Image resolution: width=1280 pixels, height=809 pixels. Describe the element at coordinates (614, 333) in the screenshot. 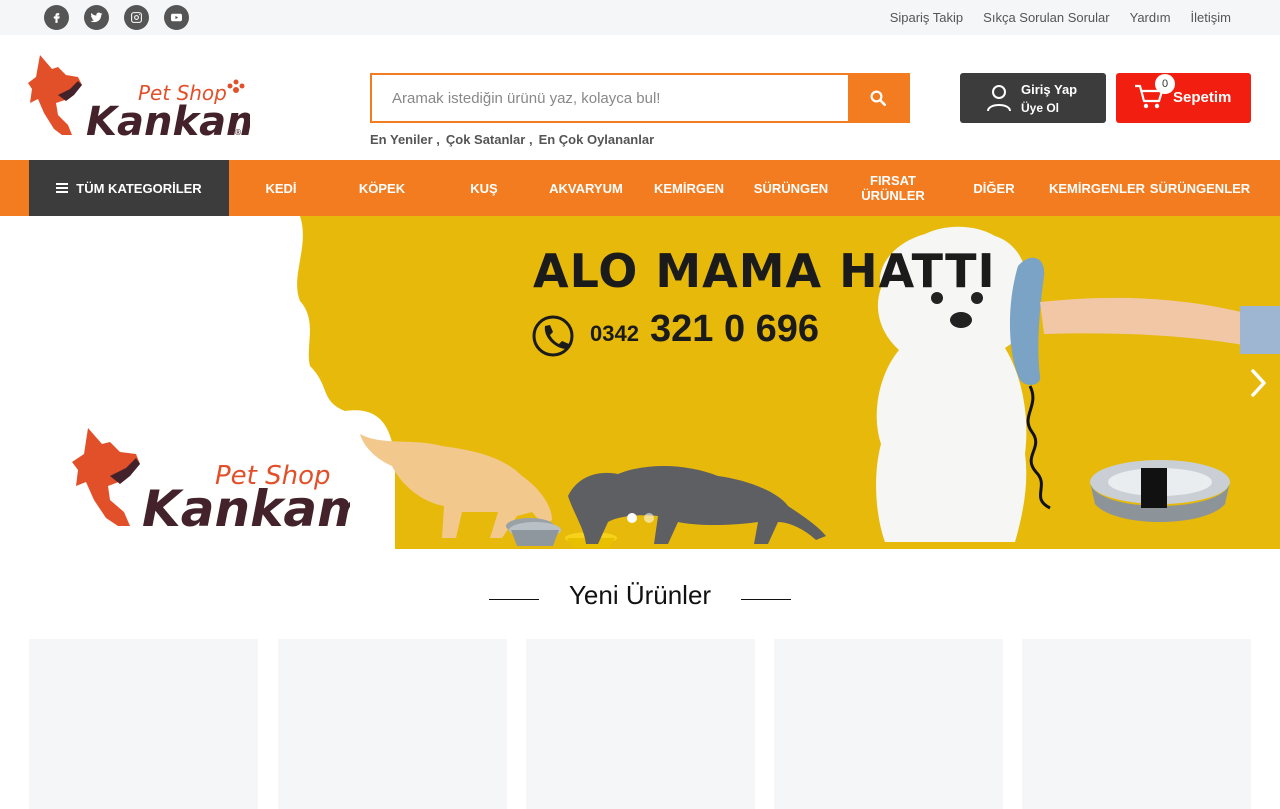

I see `banner-phone-prefix: 0342` at that location.